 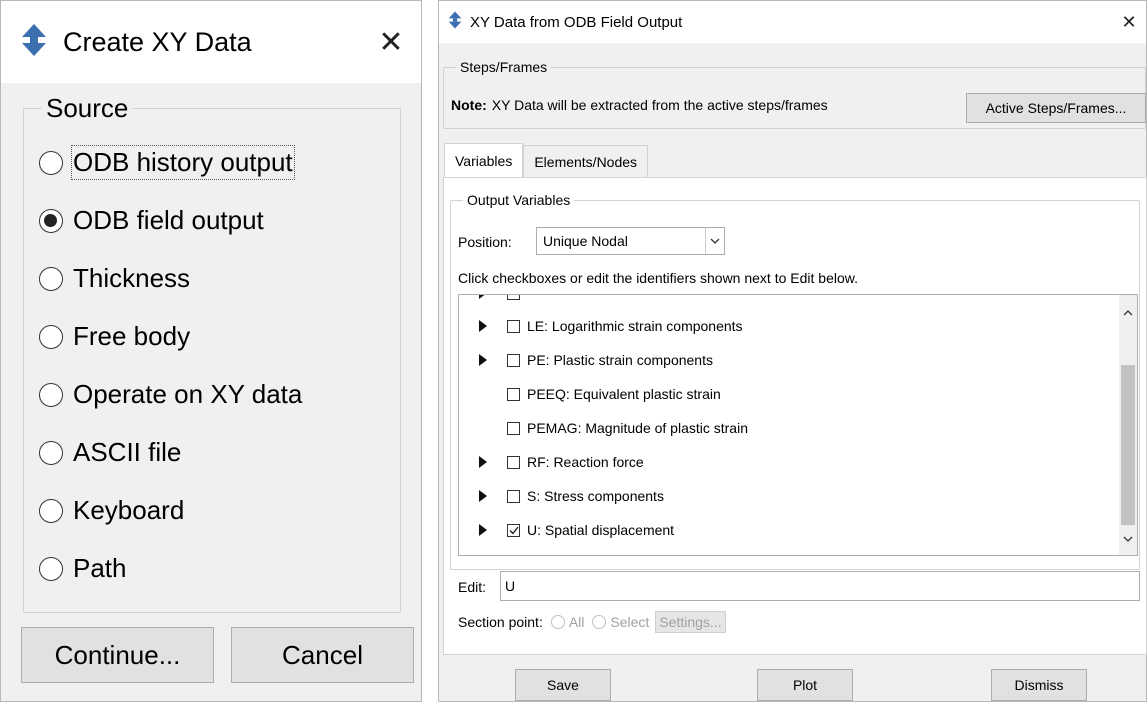 I want to click on source-option: Operate on XY data, so click(x=170, y=394).